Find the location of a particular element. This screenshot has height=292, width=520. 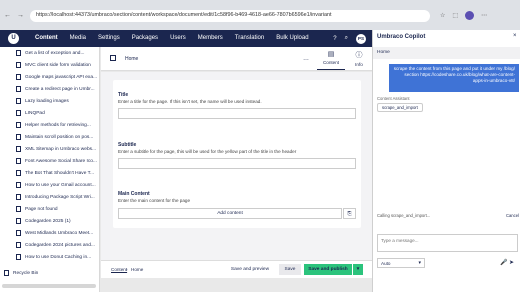

close-icon: × is located at coordinates (515, 36).